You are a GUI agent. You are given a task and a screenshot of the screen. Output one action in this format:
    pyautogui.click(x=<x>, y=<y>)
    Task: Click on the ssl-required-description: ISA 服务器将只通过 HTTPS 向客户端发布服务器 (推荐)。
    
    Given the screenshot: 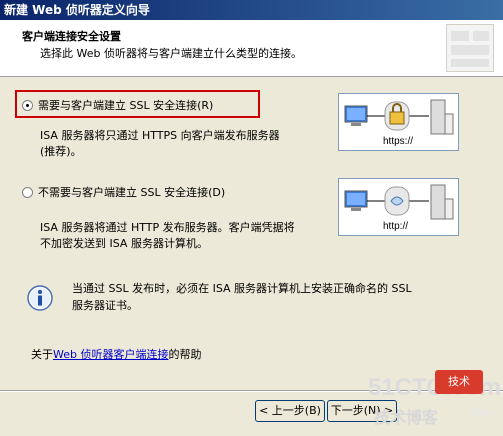 What is the action you would take?
    pyautogui.click(x=160, y=144)
    